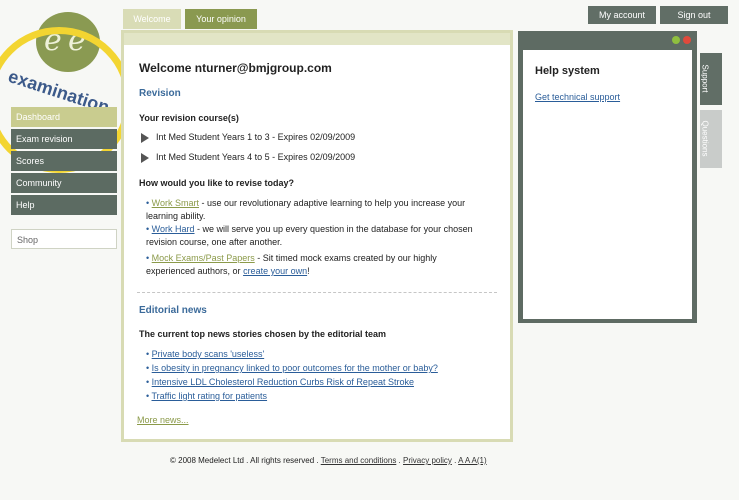  What do you see at coordinates (359, 460) in the screenshot?
I see `terms-link: Terms and conditions` at bounding box center [359, 460].